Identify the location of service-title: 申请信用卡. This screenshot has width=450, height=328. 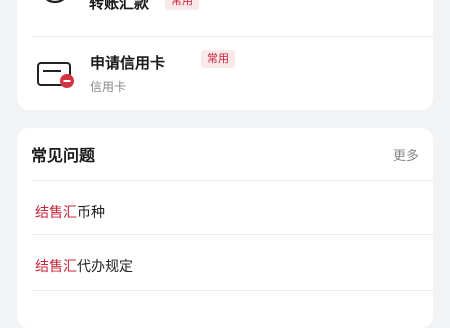
(128, 63).